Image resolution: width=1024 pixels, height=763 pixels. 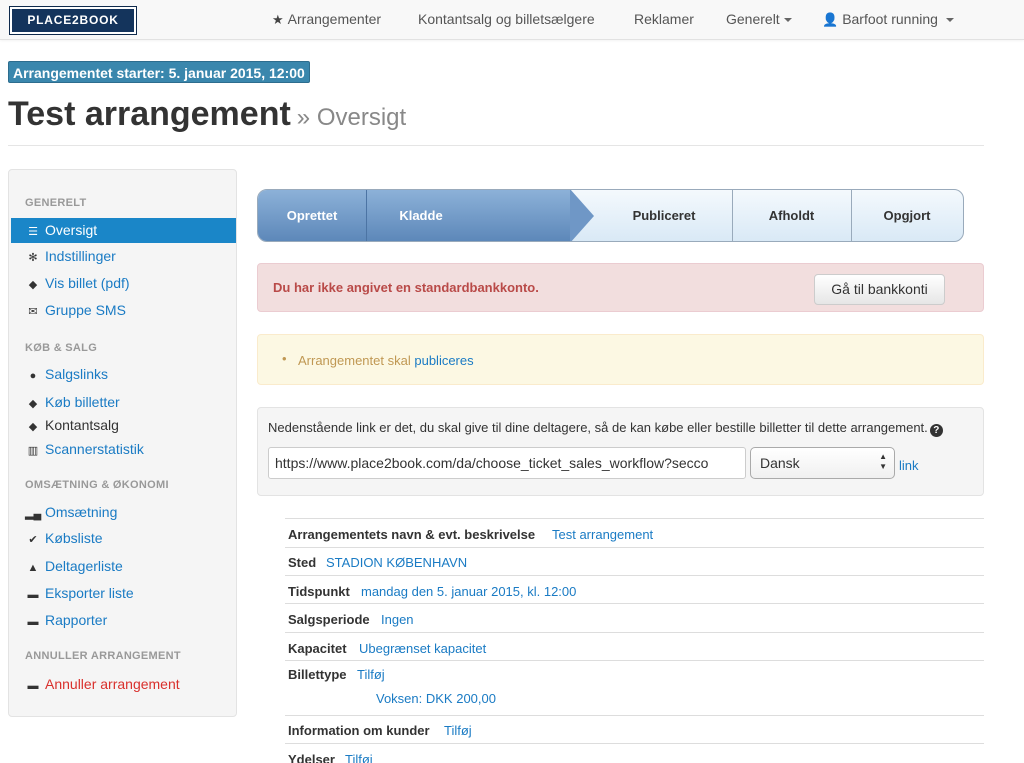 What do you see at coordinates (123, 425) in the screenshot?
I see `sidebar-item-cash-sales: ◆ Kontantsalg` at bounding box center [123, 425].